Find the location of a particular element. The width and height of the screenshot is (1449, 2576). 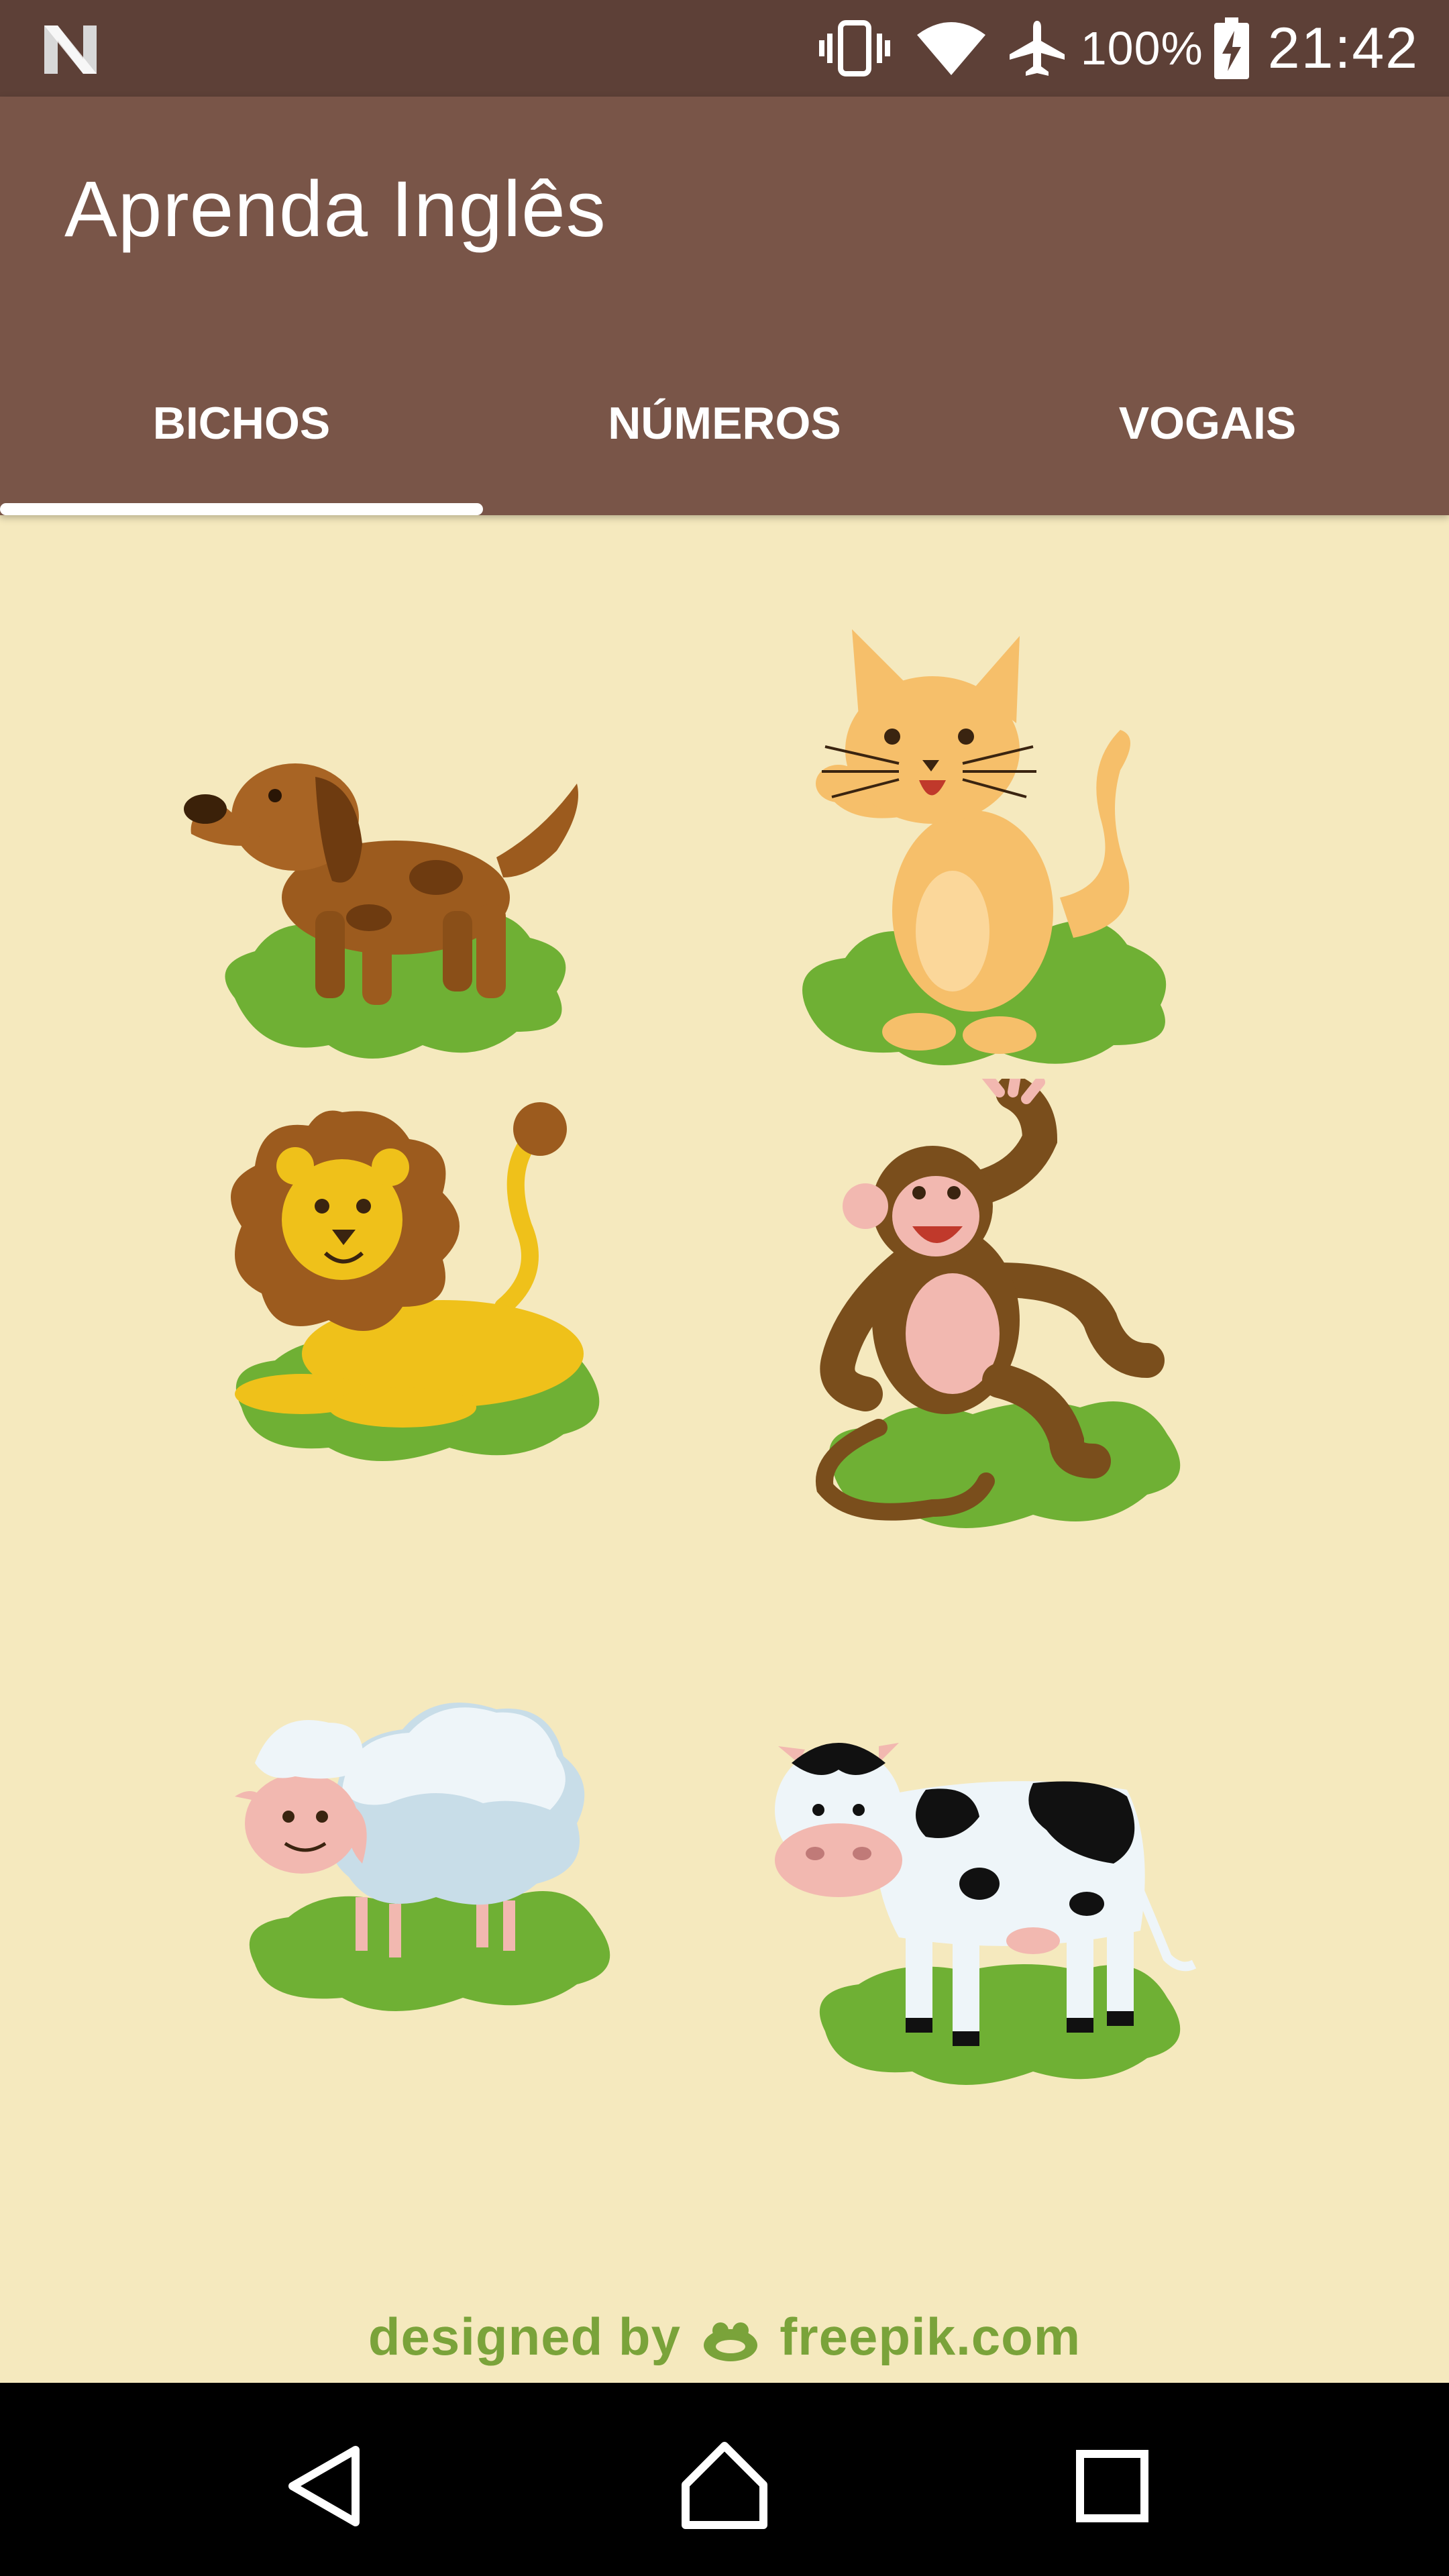

clock: 21:42 is located at coordinates (1343, 47).